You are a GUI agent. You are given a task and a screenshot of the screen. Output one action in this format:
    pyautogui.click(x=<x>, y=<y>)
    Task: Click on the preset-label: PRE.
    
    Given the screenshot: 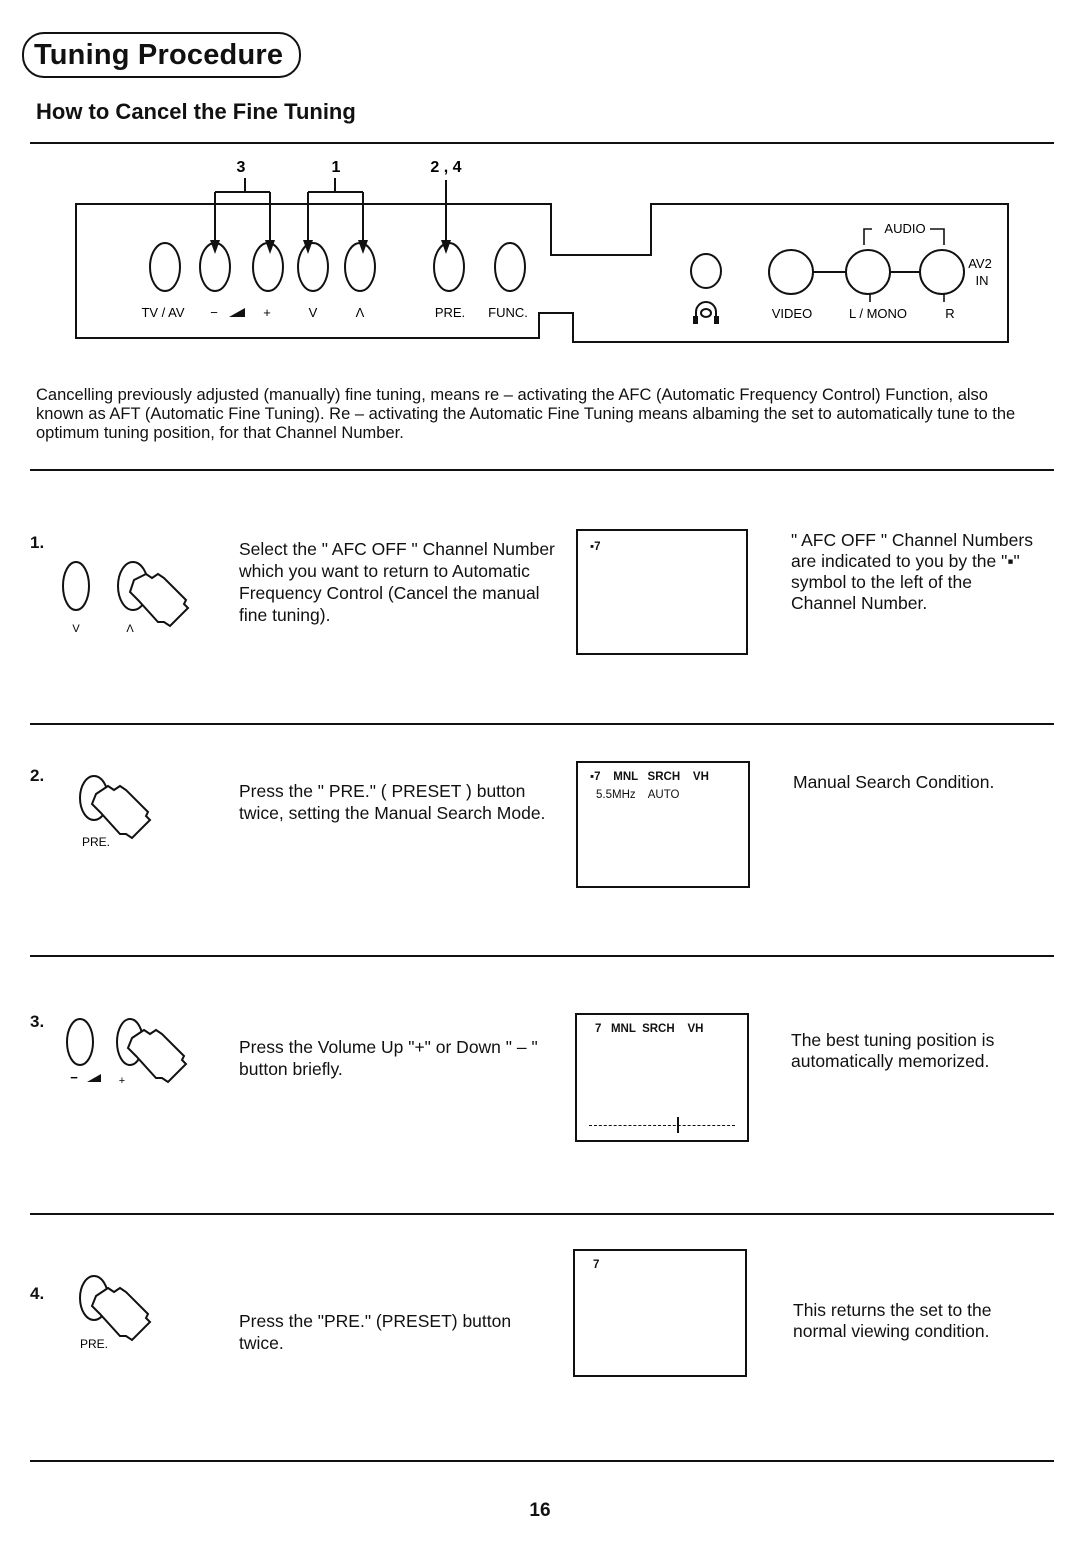 What is the action you would take?
    pyautogui.click(x=450, y=312)
    